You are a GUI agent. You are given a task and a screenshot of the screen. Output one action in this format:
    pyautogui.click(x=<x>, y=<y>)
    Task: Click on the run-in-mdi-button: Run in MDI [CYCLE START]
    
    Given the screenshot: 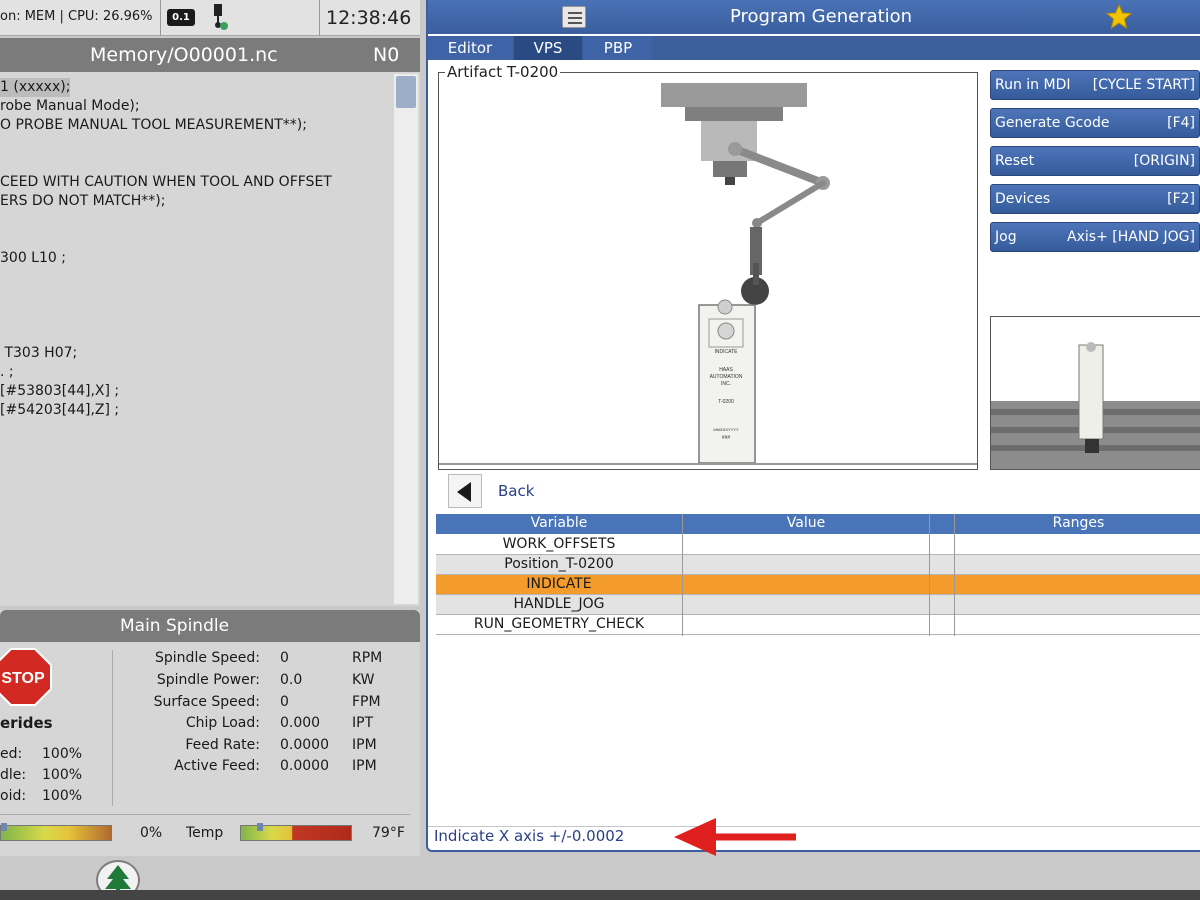 What is the action you would take?
    pyautogui.click(x=1095, y=85)
    